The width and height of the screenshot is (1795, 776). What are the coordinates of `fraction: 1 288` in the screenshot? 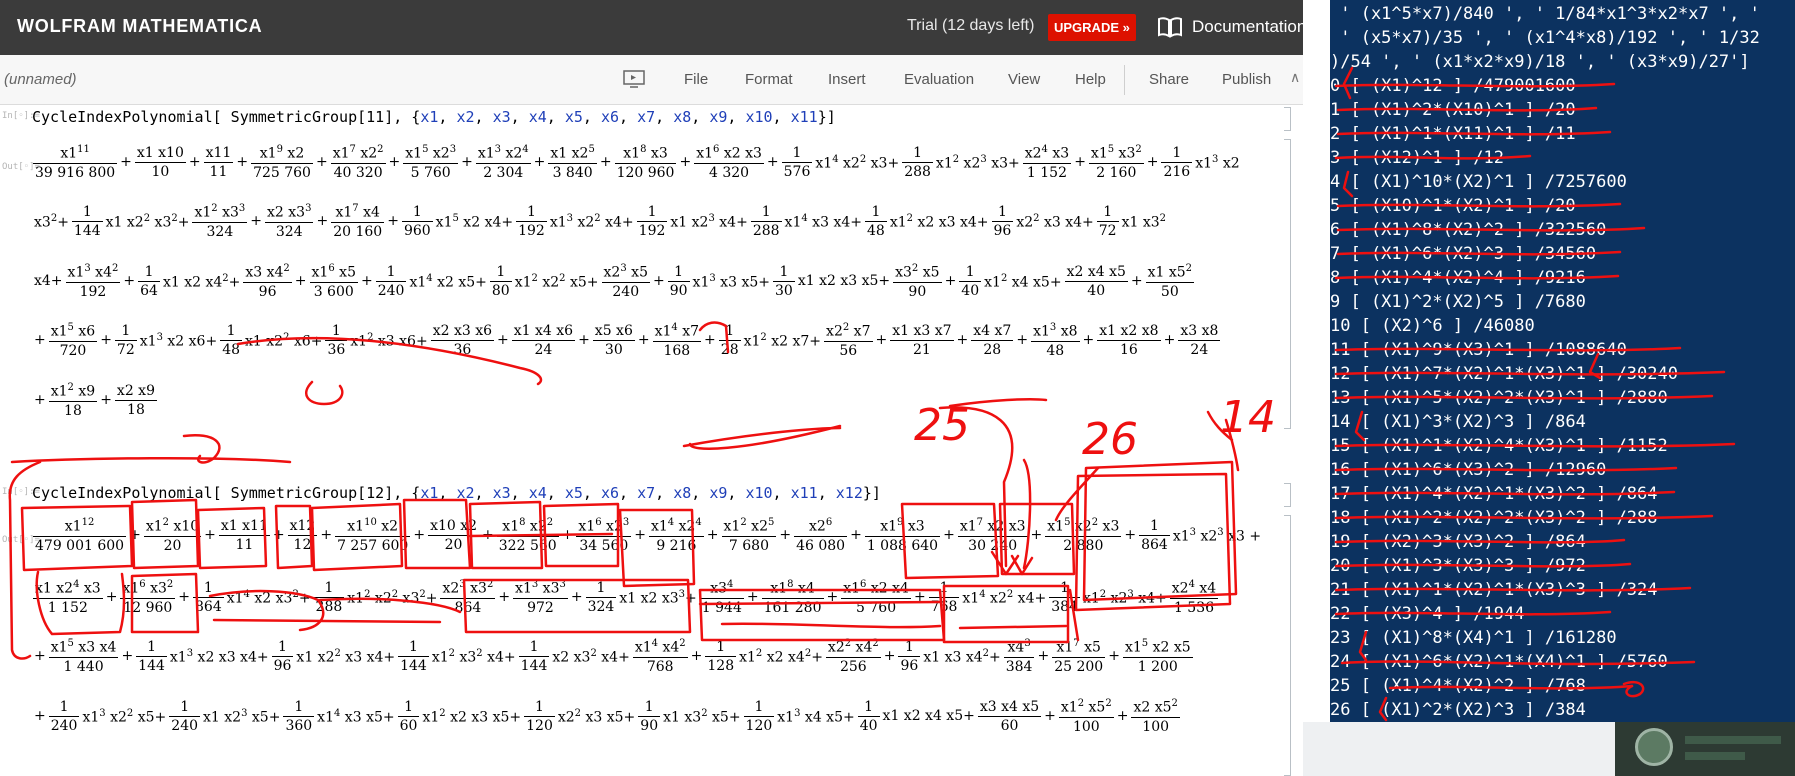 It's located at (766, 221).